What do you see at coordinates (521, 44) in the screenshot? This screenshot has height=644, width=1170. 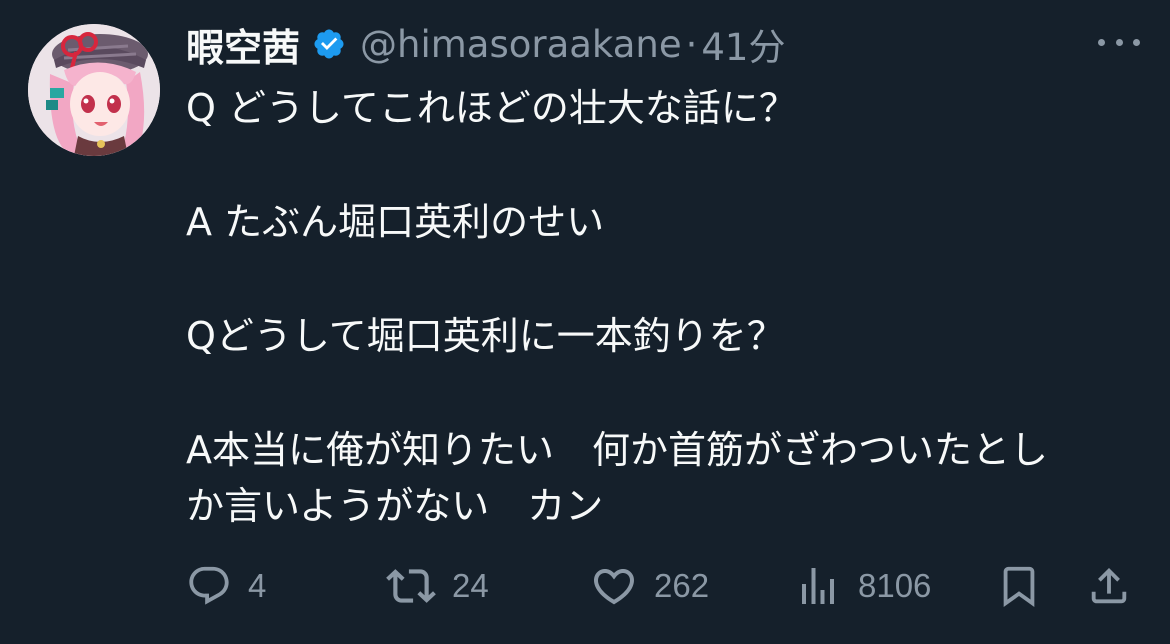 I see `user-handle: @himasoraakane` at bounding box center [521, 44].